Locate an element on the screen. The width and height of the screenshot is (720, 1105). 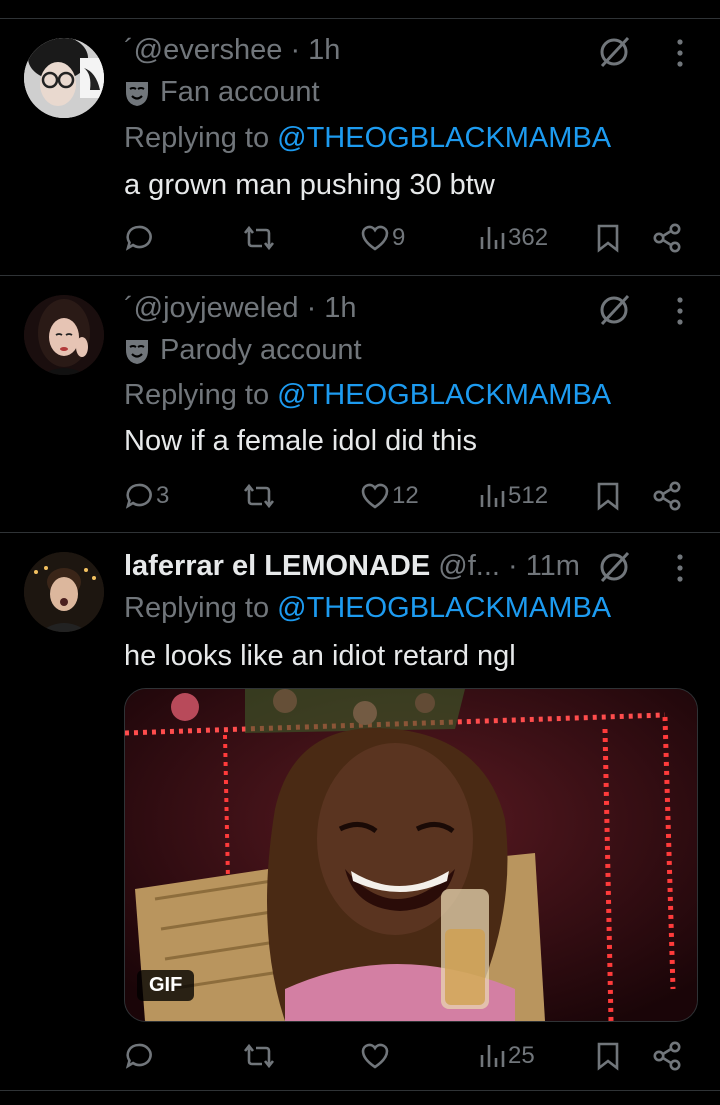
tweet-actions: 25 is located at coordinates (404, 1056).